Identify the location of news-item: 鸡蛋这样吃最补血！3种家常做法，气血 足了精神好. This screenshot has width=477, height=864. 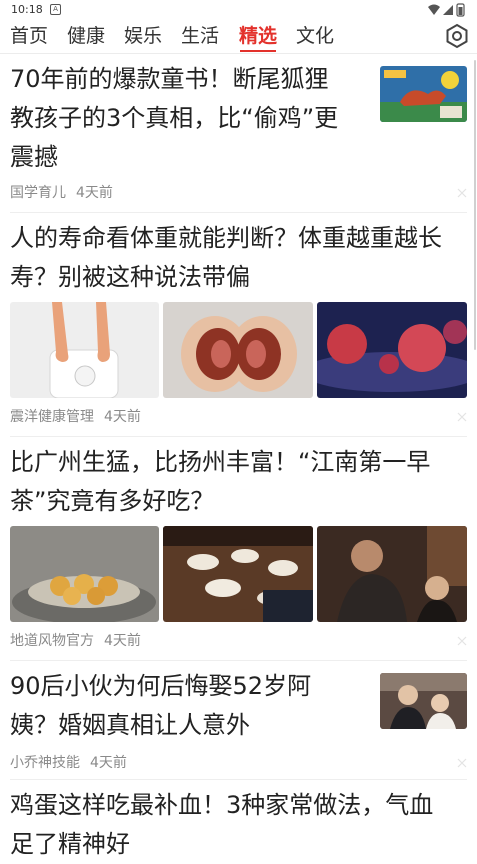
(238, 819).